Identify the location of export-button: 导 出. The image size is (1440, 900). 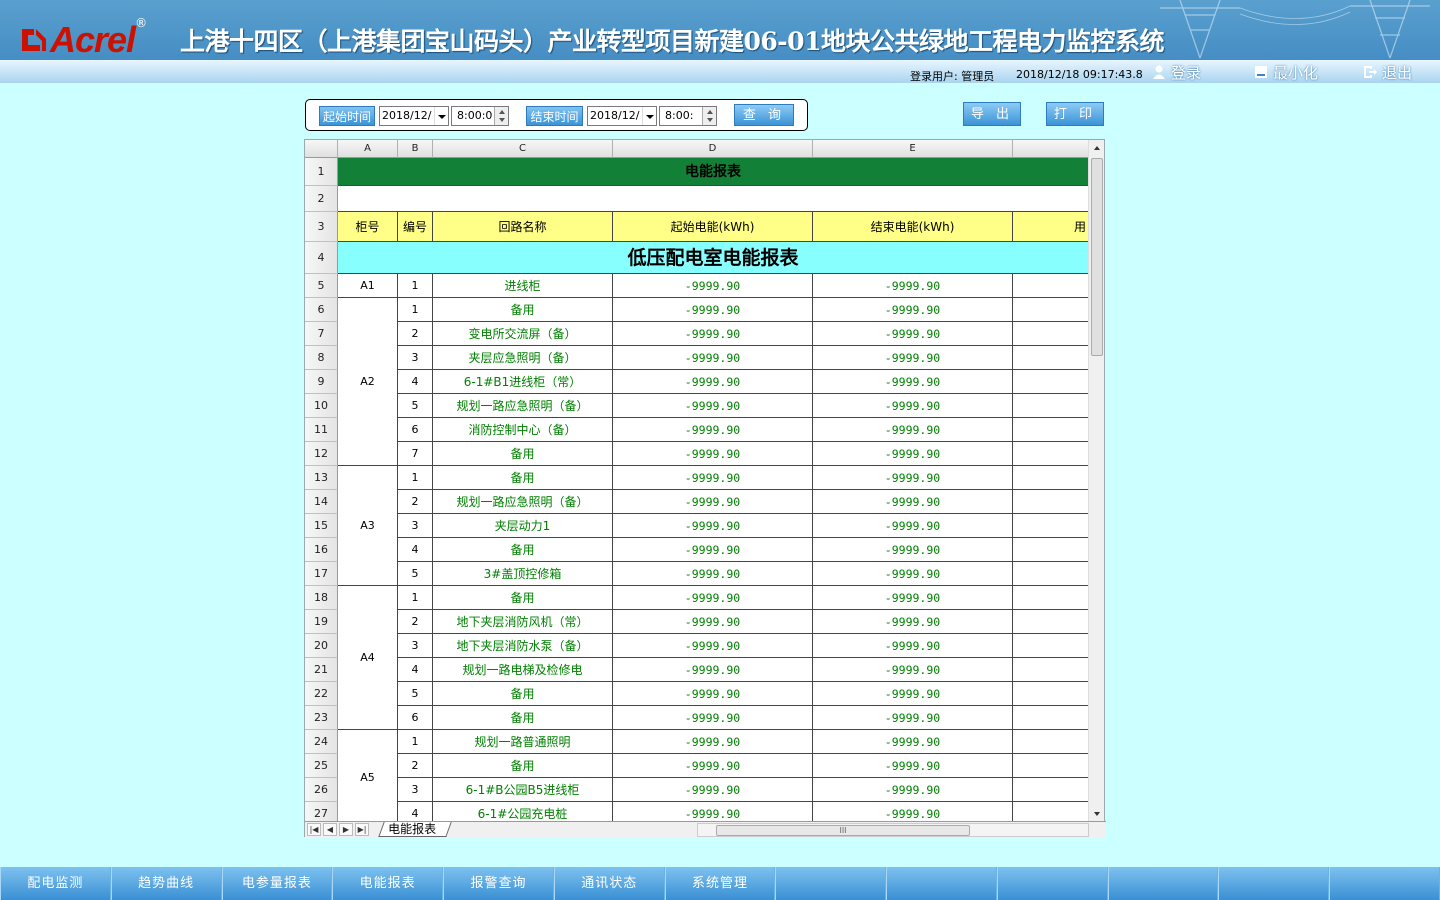
(992, 114).